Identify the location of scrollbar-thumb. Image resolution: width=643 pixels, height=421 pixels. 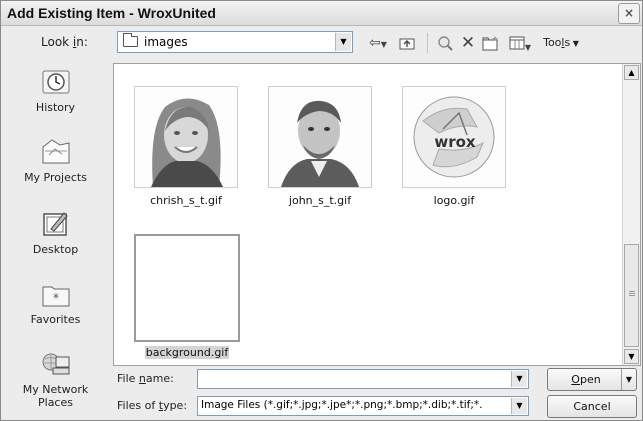
(631, 295).